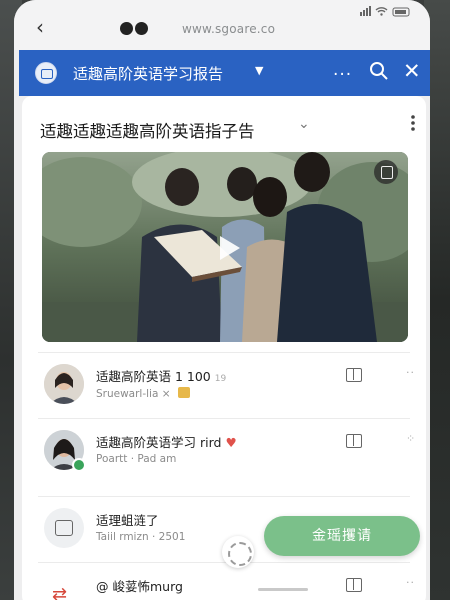 The width and height of the screenshot is (450, 600). Describe the element at coordinates (283, 589) in the screenshot. I see `home-indicator` at that location.